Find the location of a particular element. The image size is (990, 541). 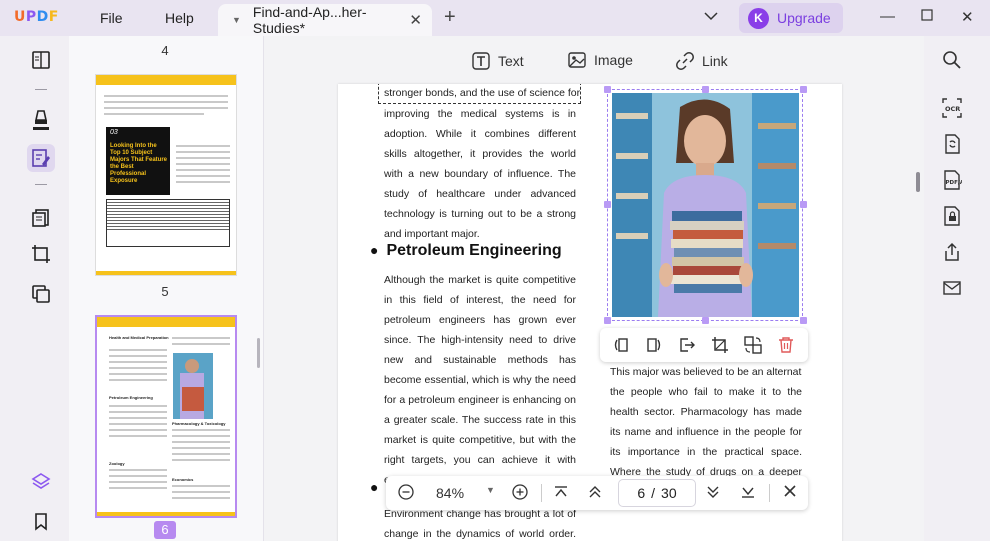

text-icon is located at coordinates (481, 61).